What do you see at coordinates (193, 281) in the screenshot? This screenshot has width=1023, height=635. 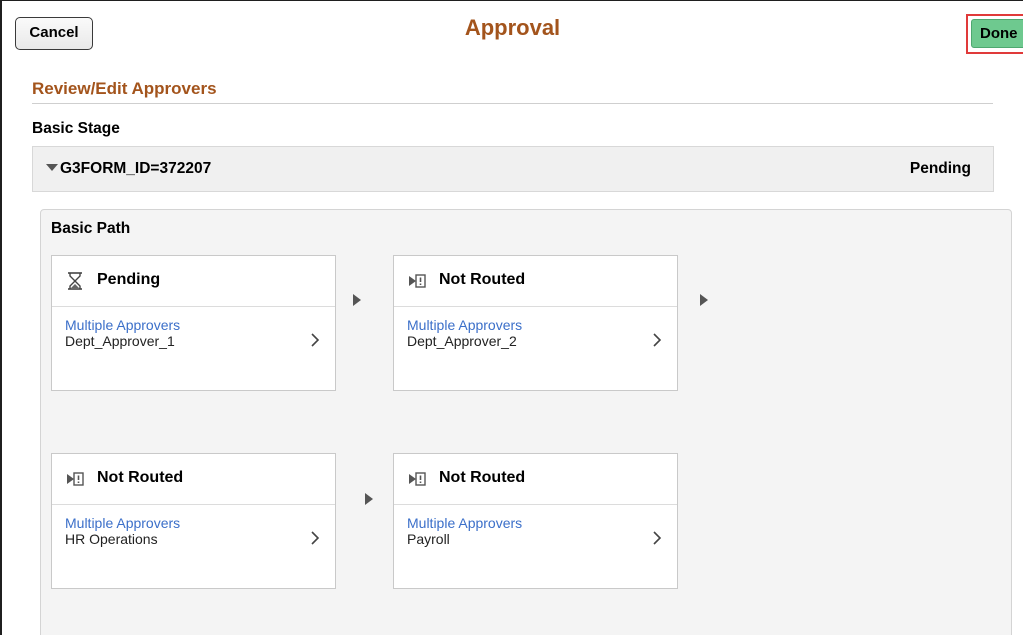 I see `step-header: Pending` at bounding box center [193, 281].